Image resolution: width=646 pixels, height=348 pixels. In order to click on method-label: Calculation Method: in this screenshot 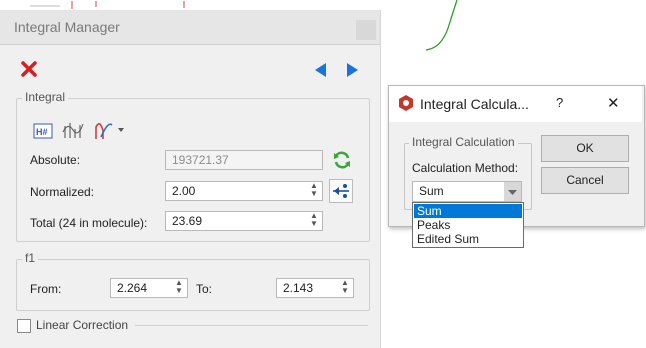, I will do `click(465, 168)`.